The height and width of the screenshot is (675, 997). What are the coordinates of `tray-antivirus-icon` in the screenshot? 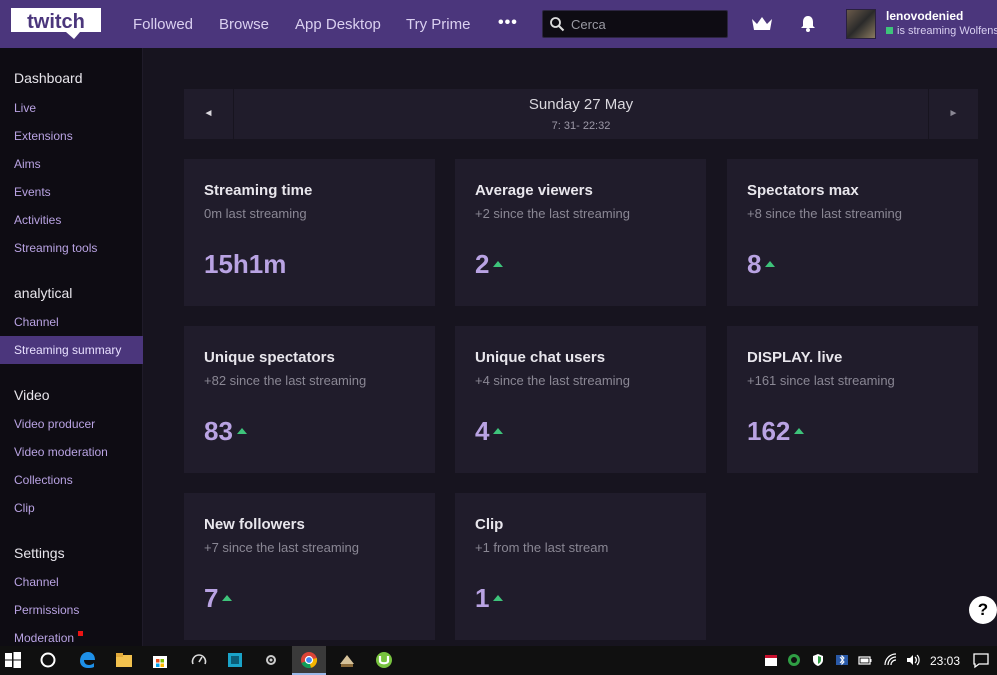 It's located at (794, 660).